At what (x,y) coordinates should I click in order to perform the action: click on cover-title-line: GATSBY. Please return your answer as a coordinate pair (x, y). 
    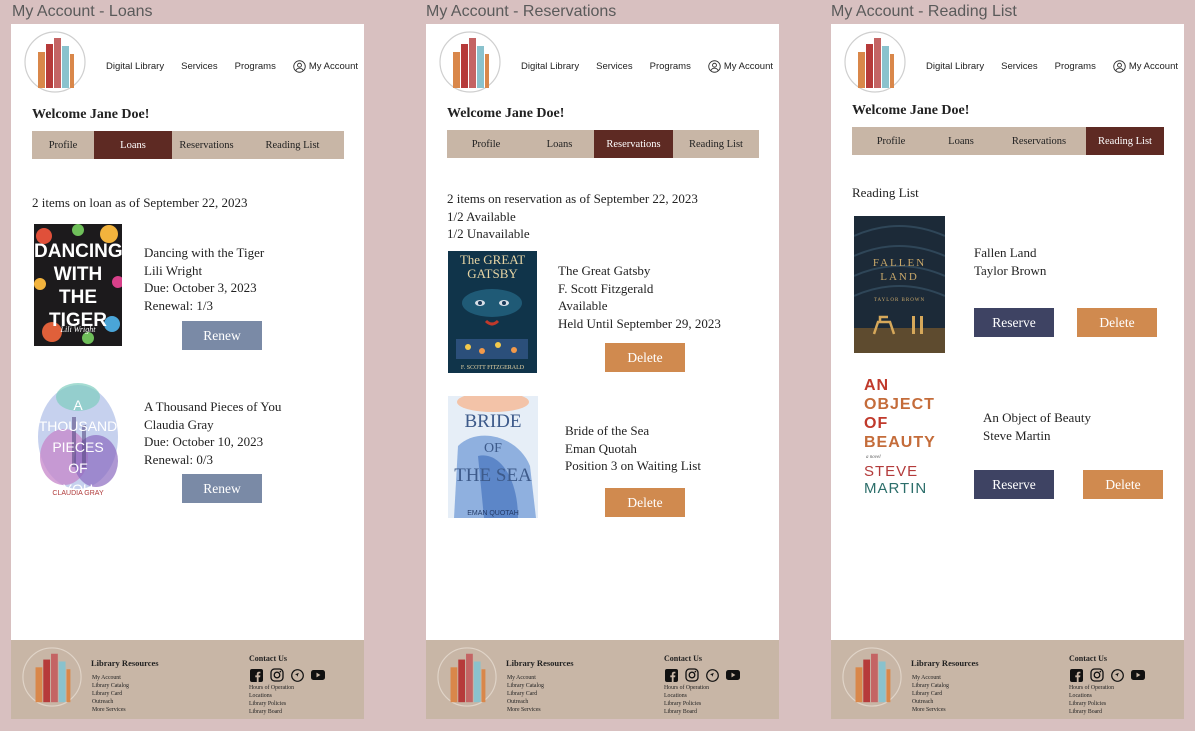
    Looking at the image, I should click on (492, 273).